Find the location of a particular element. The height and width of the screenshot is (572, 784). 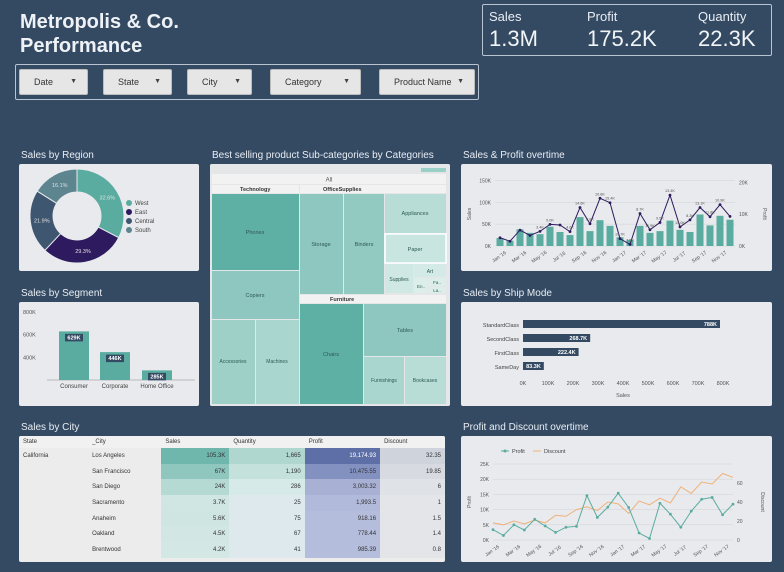

date-filter: Date ▼ is located at coordinates (53, 82).